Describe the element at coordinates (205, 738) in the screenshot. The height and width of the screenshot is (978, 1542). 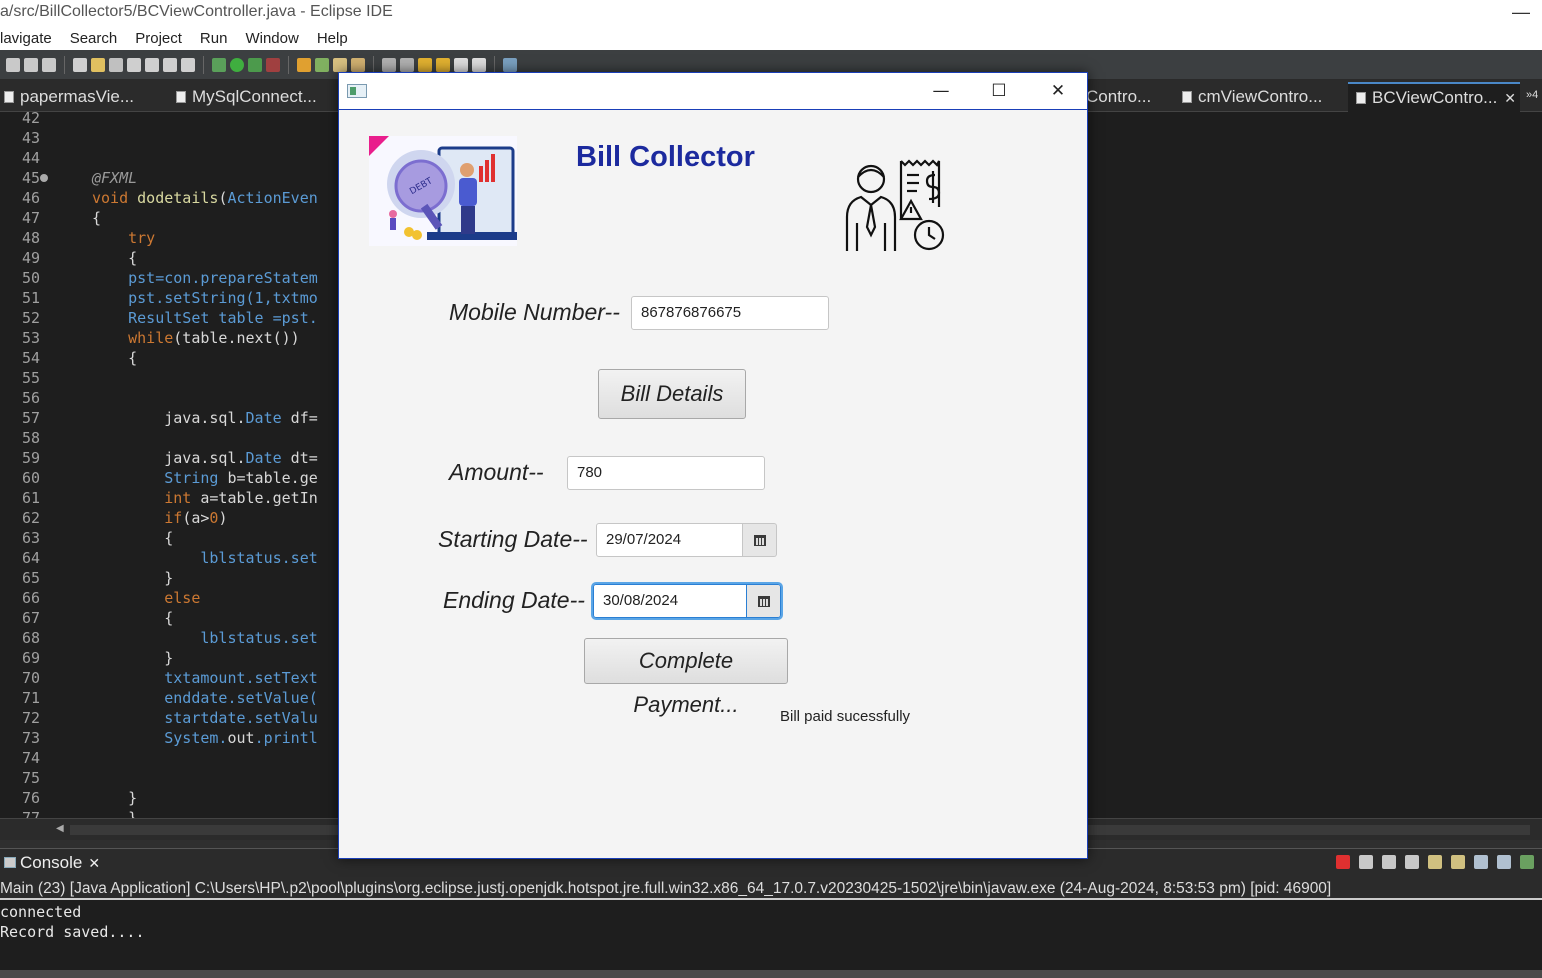
I see `code-text: System.out.printl` at that location.